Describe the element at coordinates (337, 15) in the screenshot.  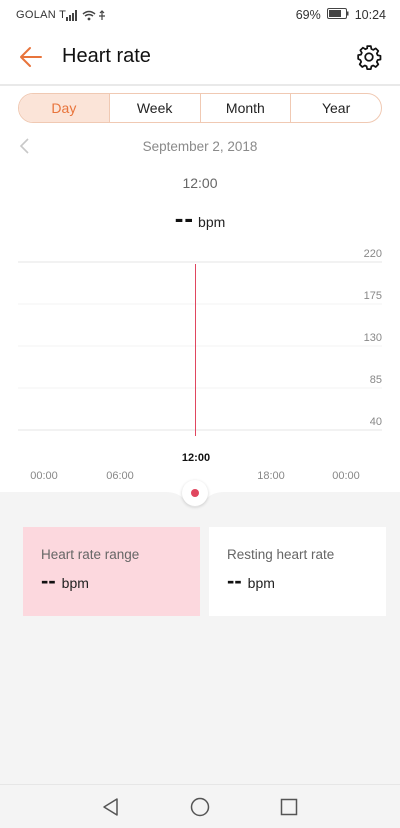
I see `battery-icon` at that location.